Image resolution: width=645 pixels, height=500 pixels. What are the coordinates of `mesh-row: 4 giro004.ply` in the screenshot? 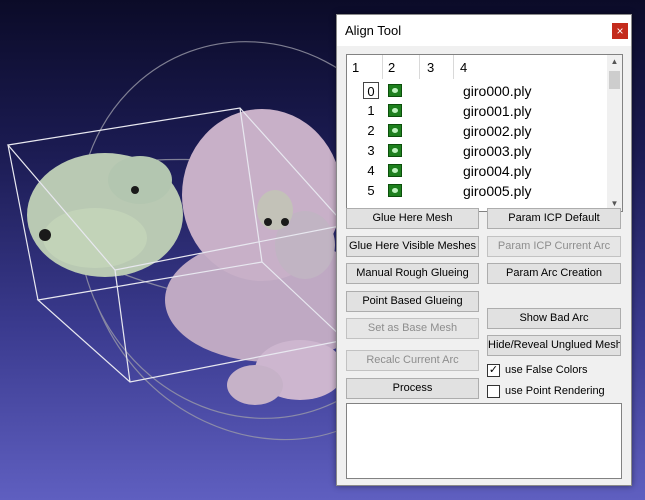 It's located at (477, 171).